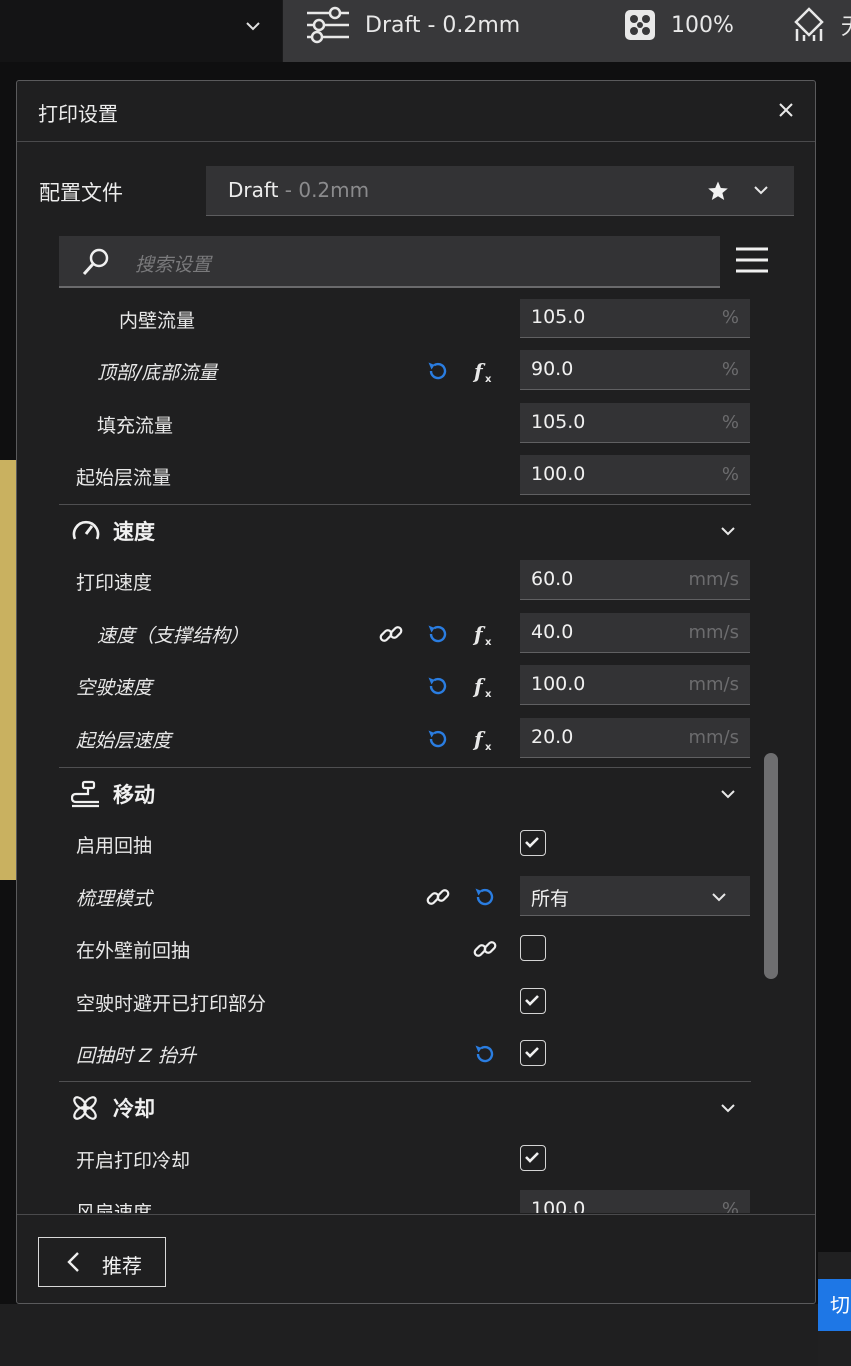 The image size is (851, 1366). I want to click on profile-summary: Draft - 0.2mm, so click(413, 25).